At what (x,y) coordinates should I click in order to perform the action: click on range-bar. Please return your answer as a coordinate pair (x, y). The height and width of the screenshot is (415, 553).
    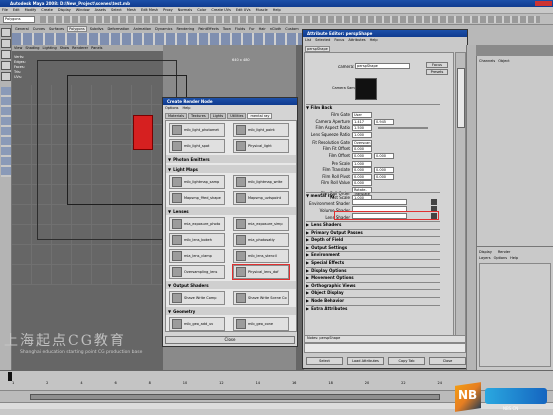
    Looking at the image, I should click on (235, 397).